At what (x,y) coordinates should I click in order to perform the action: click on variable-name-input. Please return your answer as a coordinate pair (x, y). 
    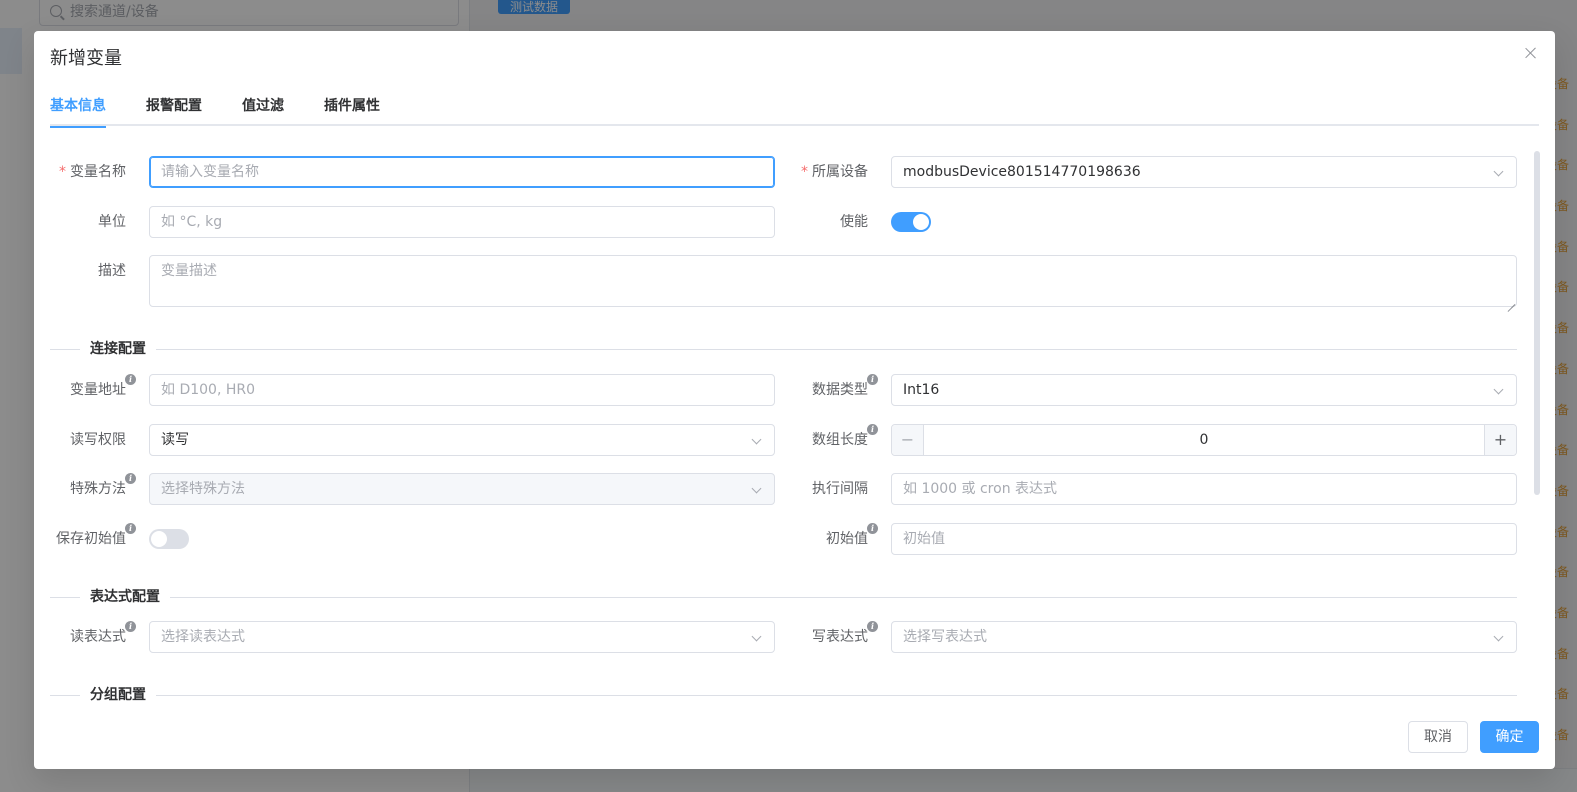
    Looking at the image, I should click on (462, 172).